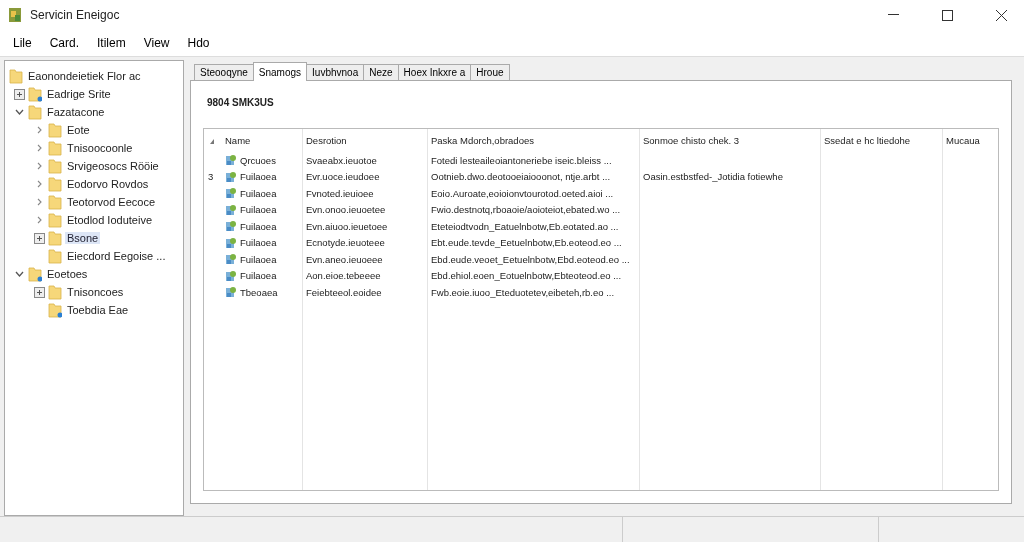 This screenshot has height=542, width=1024. I want to click on menu-item: Itilem, so click(111, 43).